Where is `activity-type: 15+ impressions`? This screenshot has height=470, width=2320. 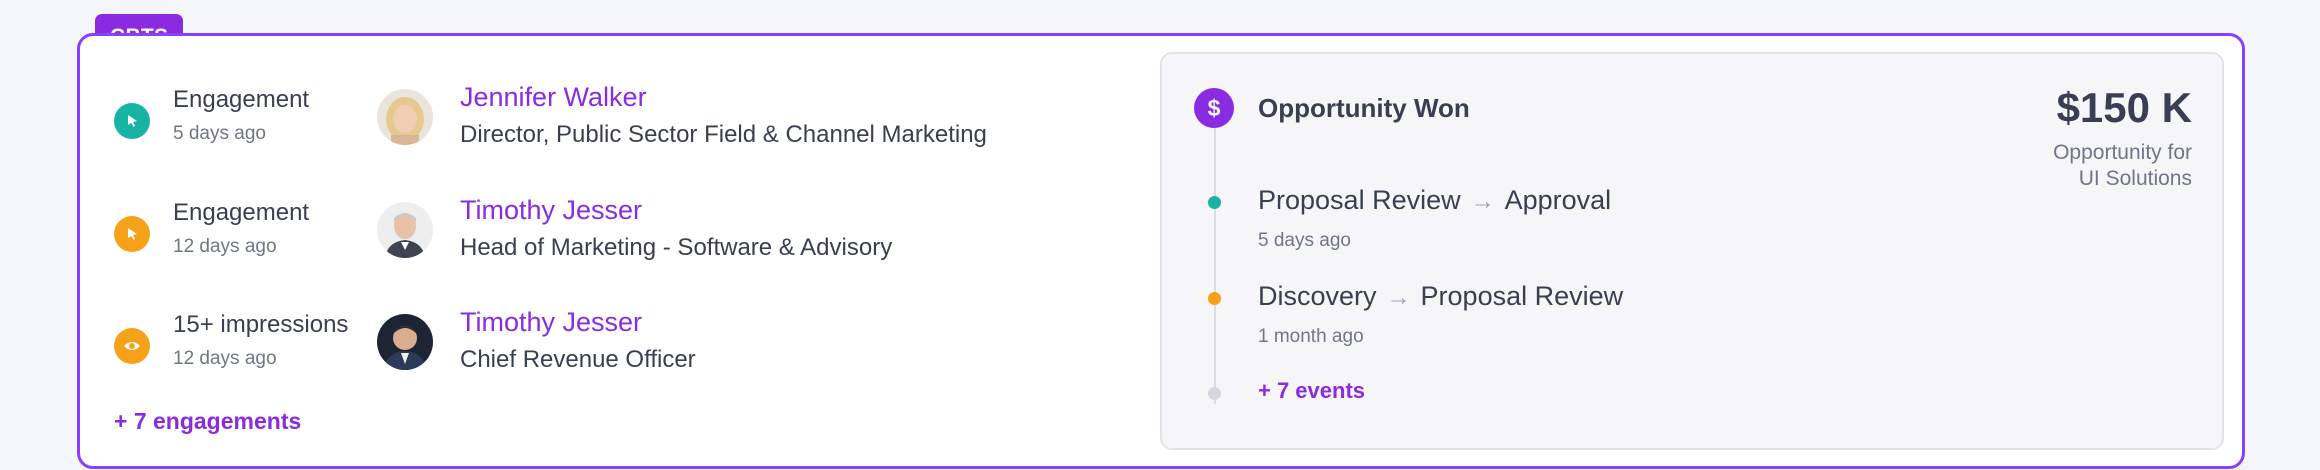 activity-type: 15+ impressions is located at coordinates (261, 324).